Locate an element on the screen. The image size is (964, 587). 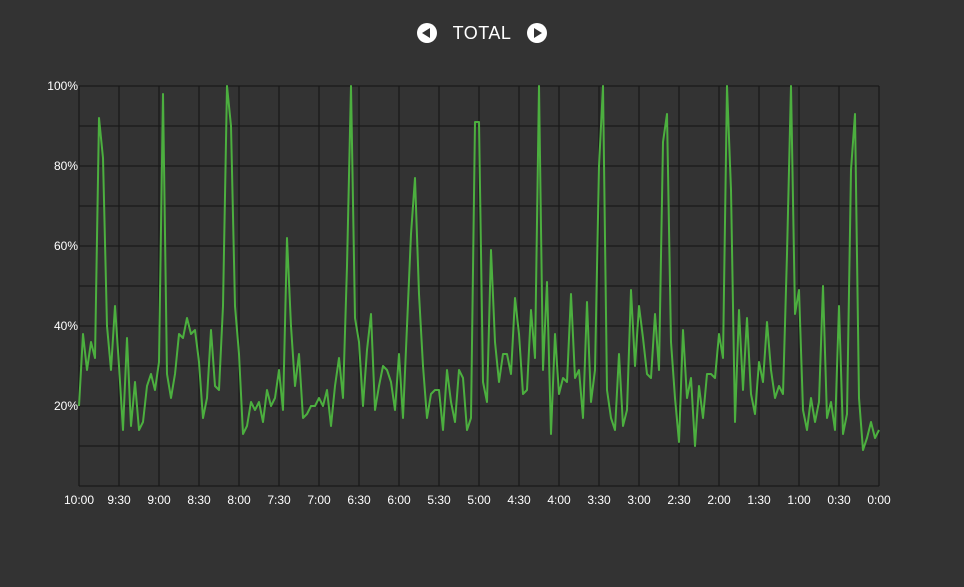
x-tick-label: 5:00 is located at coordinates (479, 500).